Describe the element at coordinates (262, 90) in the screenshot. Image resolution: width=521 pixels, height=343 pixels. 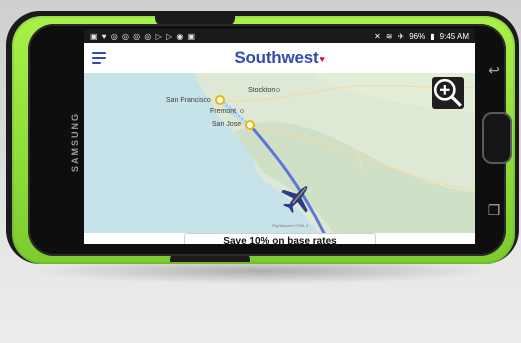
I see `city-label-stockton: Stockton` at that location.